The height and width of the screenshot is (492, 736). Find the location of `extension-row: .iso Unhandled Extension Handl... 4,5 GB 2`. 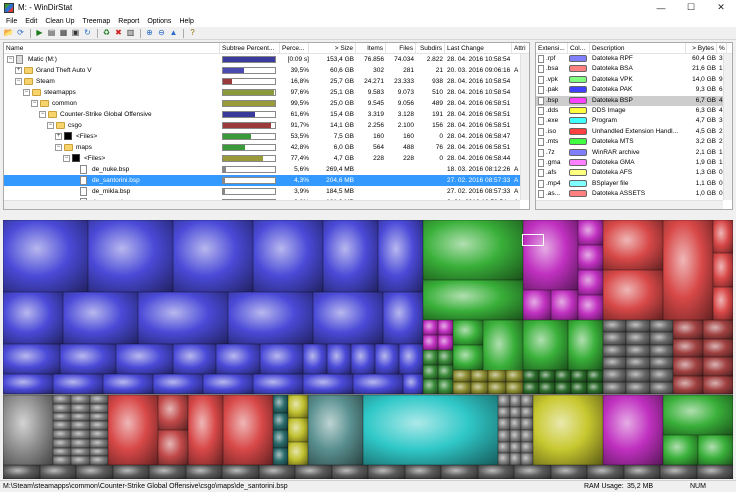

extension-row: .iso Unhandled Extension Handl... 4,5 GB 2 is located at coordinates (634, 132).